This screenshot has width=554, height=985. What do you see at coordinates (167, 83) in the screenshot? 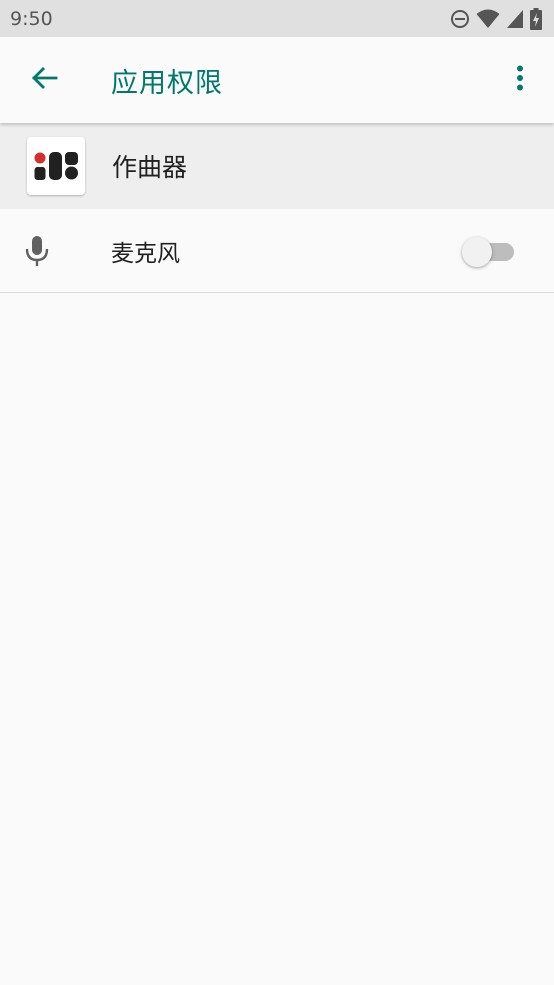
I see `page-title: 应用权限` at bounding box center [167, 83].